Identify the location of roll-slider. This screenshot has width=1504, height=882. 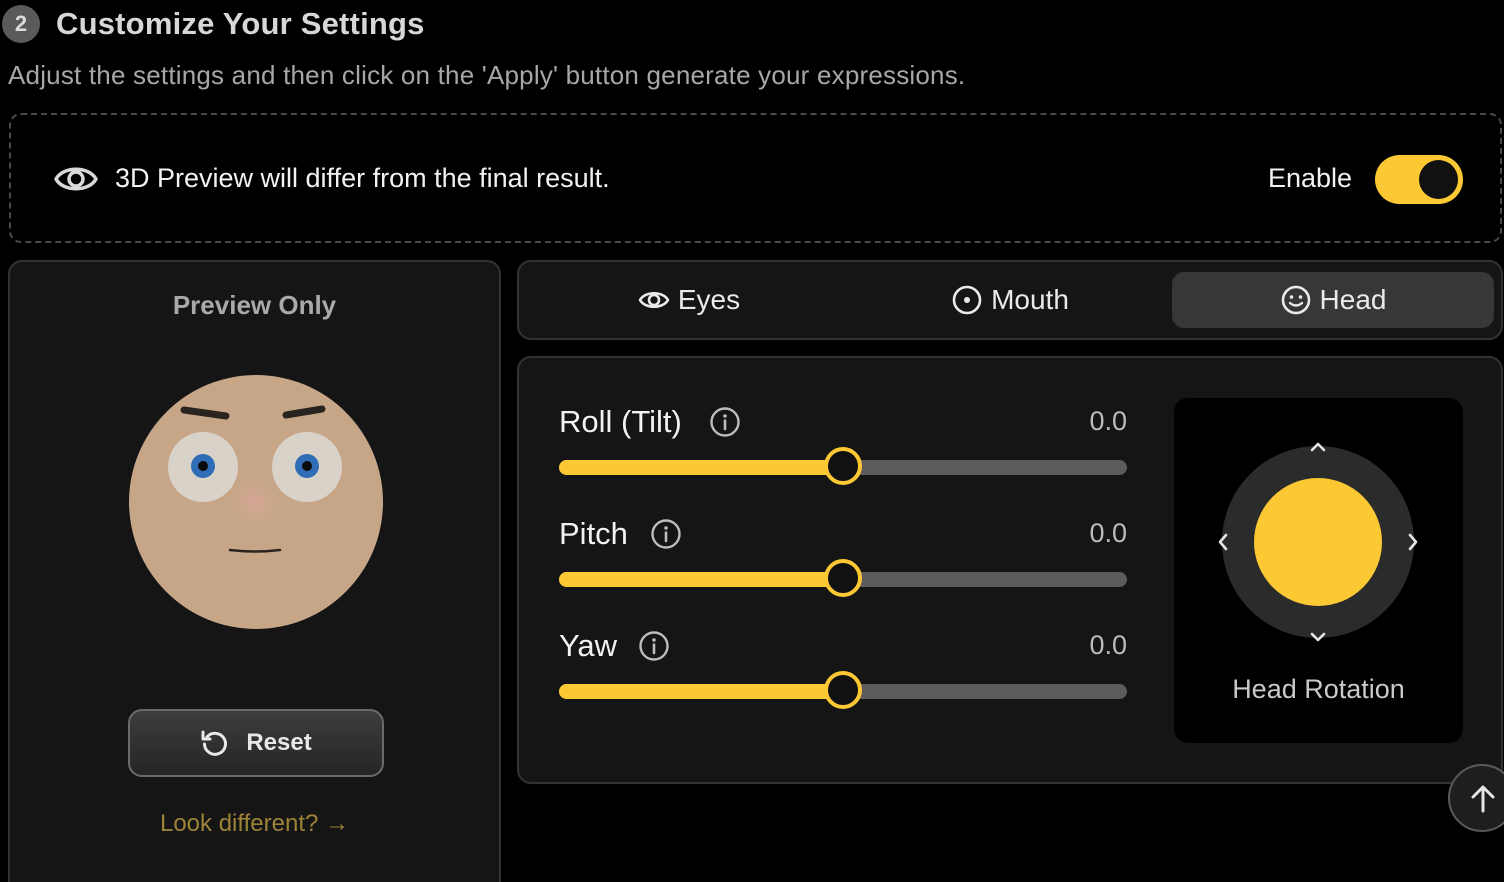
(843, 466).